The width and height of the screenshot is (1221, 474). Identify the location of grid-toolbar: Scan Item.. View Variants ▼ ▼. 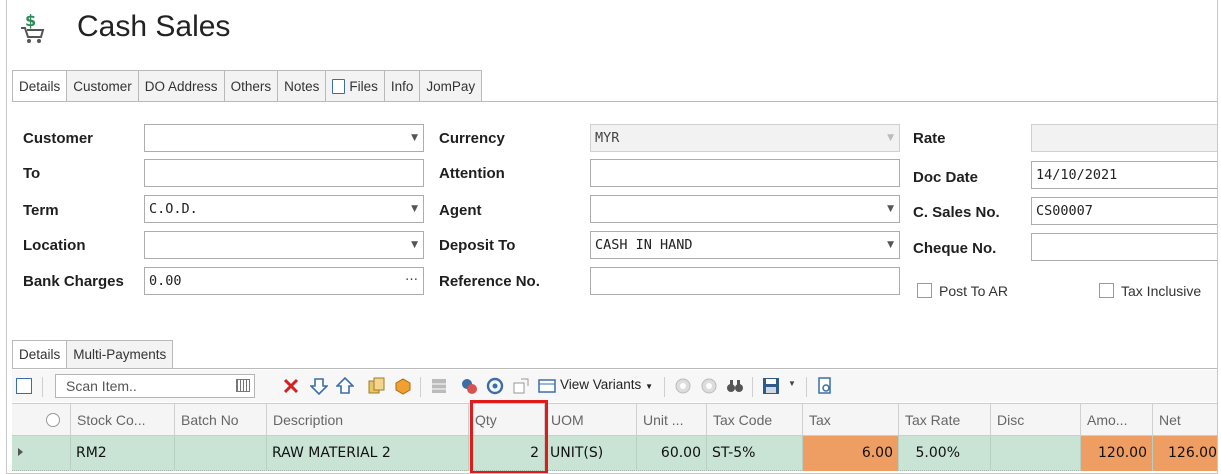
(614, 386).